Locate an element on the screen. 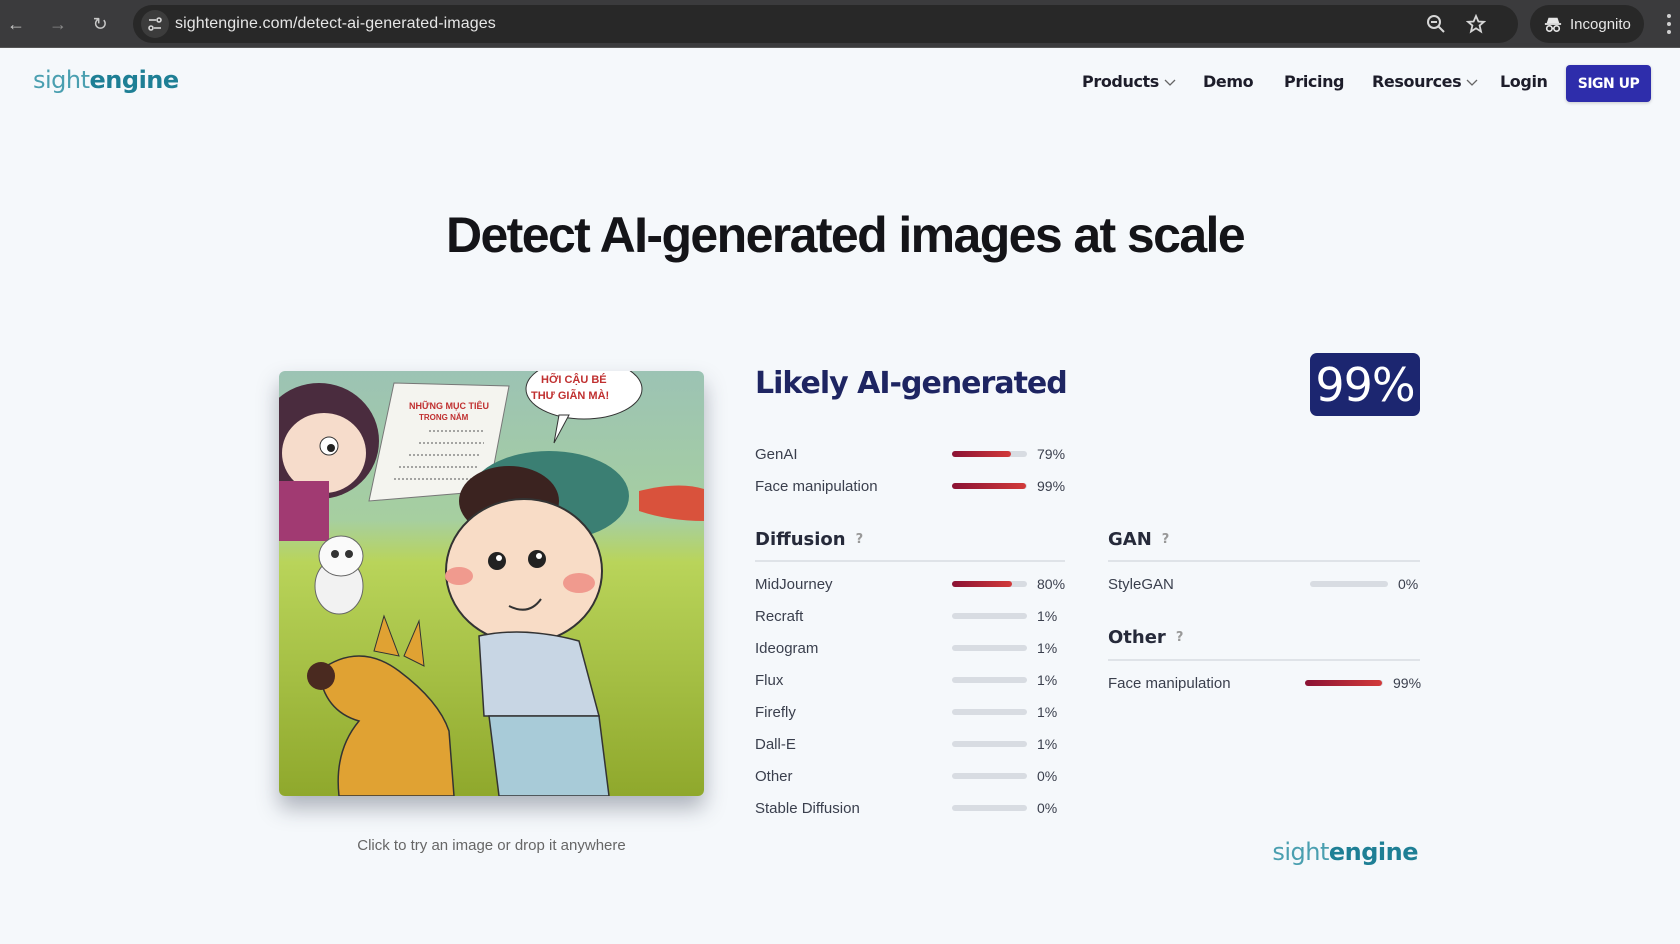 Image resolution: width=1680 pixels, height=944 pixels. metric-label: MidJourney is located at coordinates (794, 584).